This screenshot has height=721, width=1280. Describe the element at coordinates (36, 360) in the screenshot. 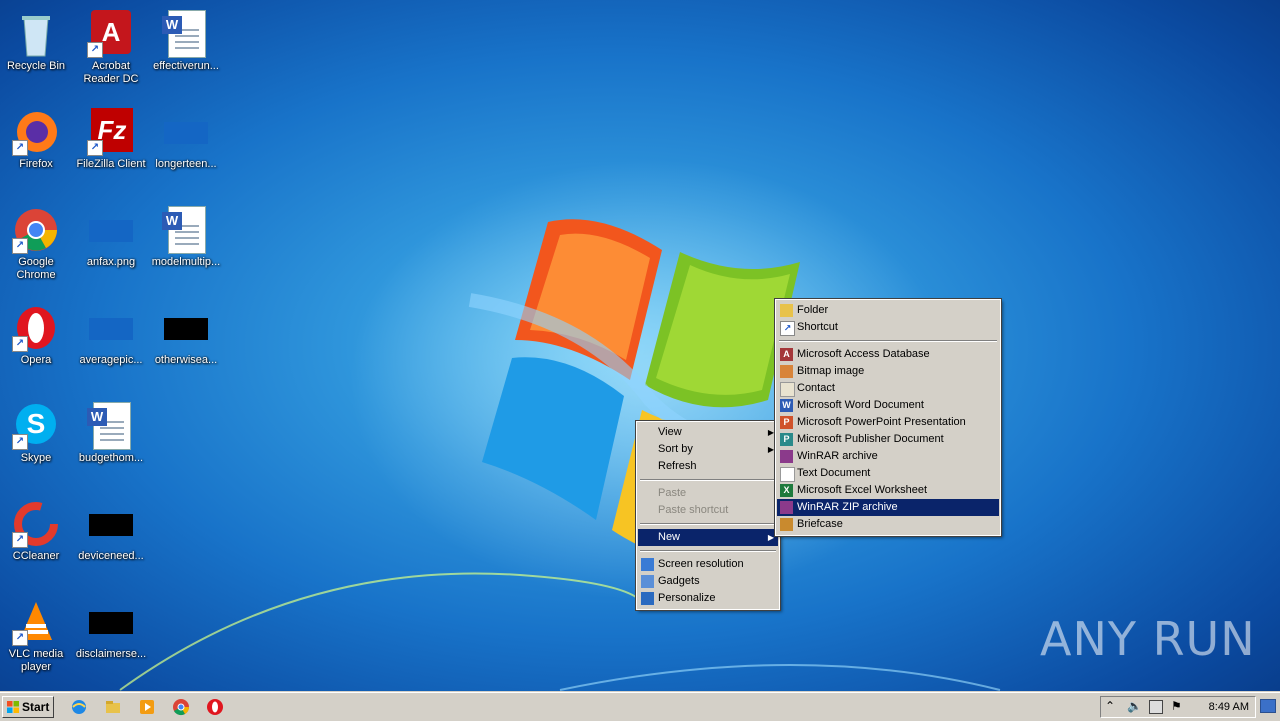

I see `desktop-icon-label: Opera` at that location.